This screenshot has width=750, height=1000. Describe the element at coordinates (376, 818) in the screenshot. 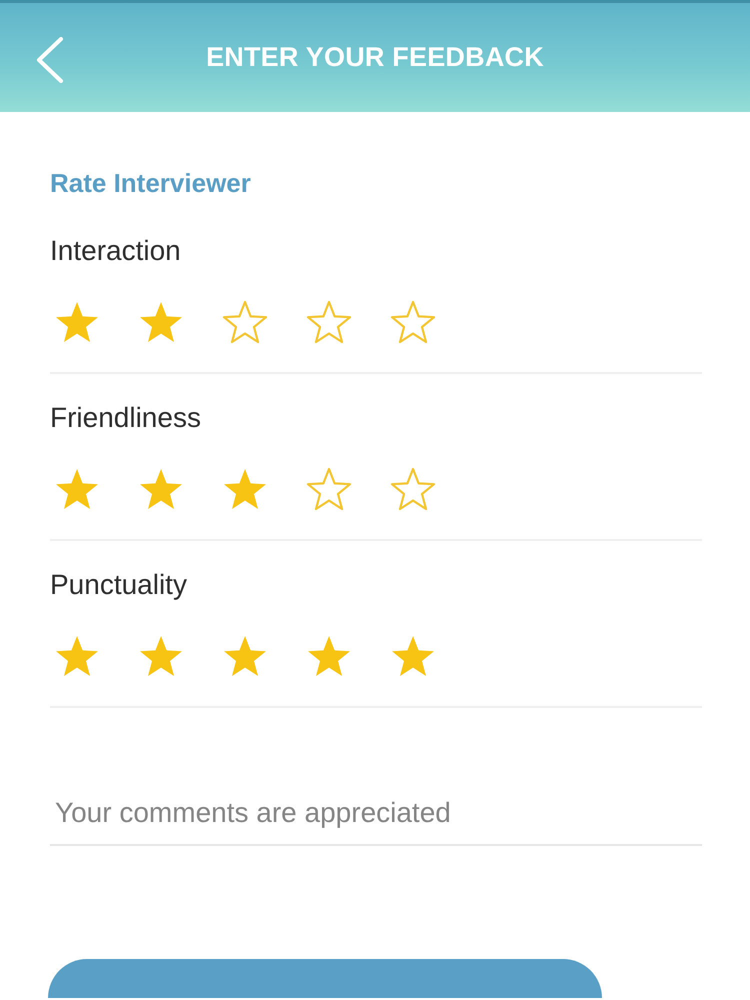

I see `comments-field: Your comments are appreciated` at that location.